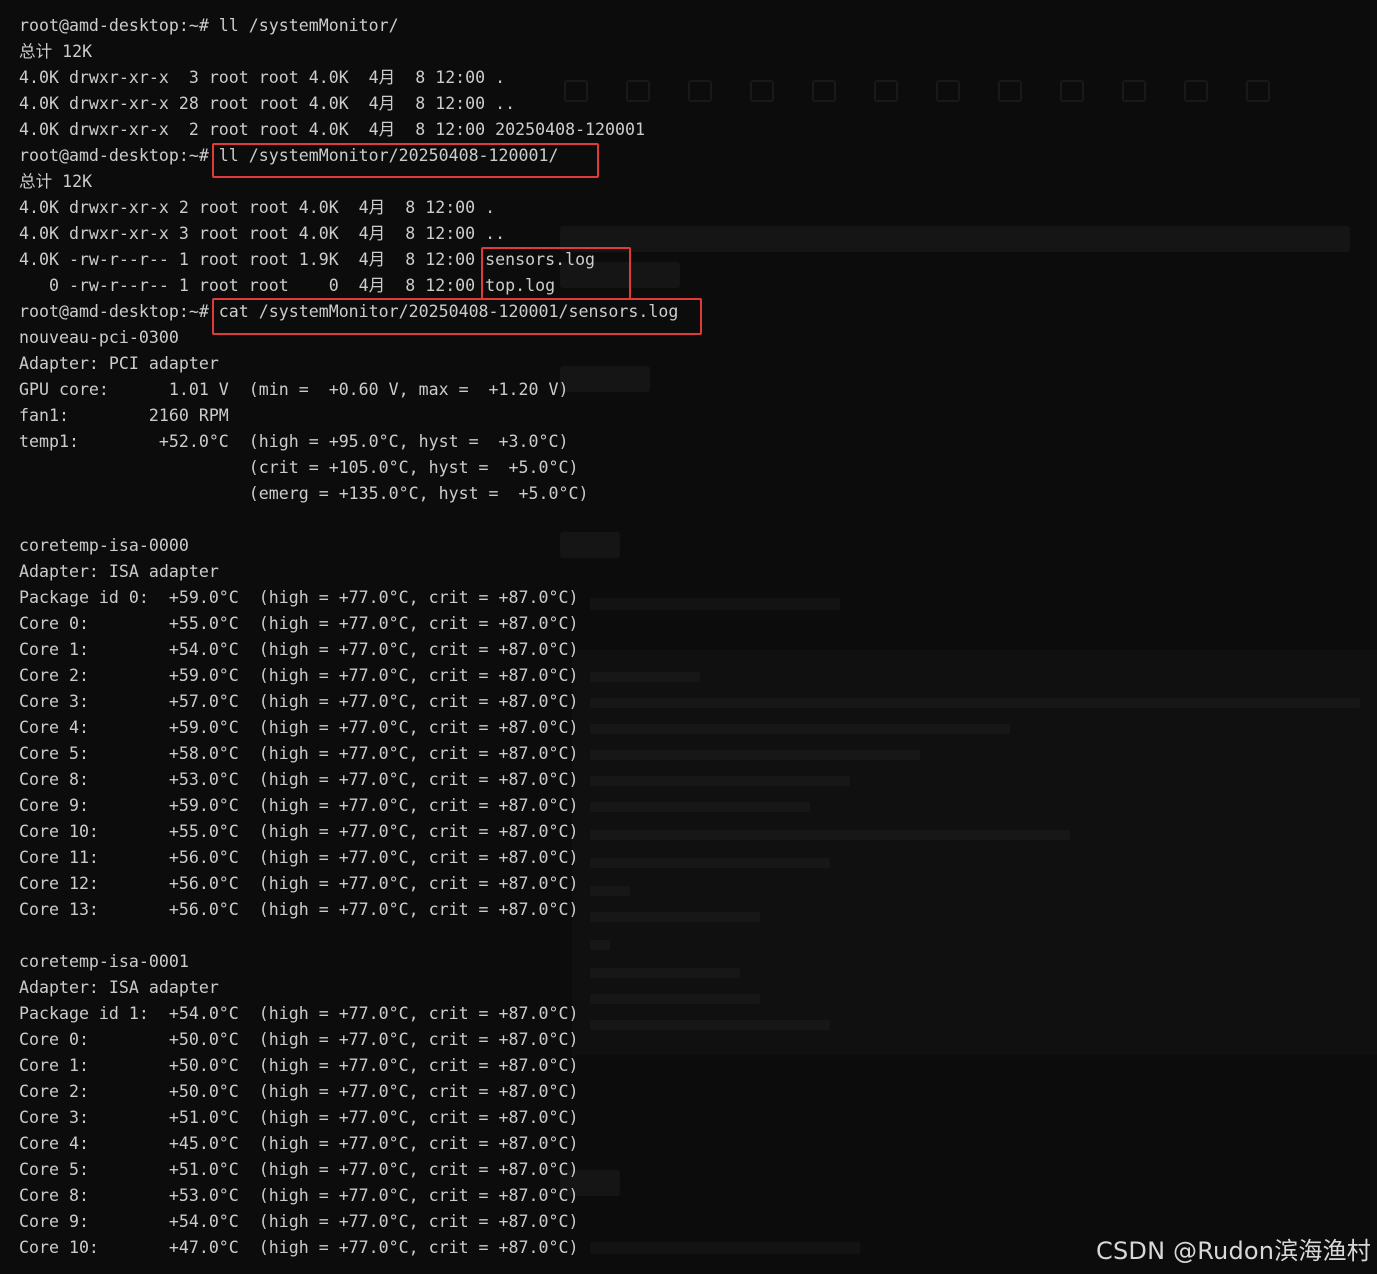 The height and width of the screenshot is (1274, 1377). Describe the element at coordinates (955, 239) in the screenshot. I see `ghost-title` at that location.